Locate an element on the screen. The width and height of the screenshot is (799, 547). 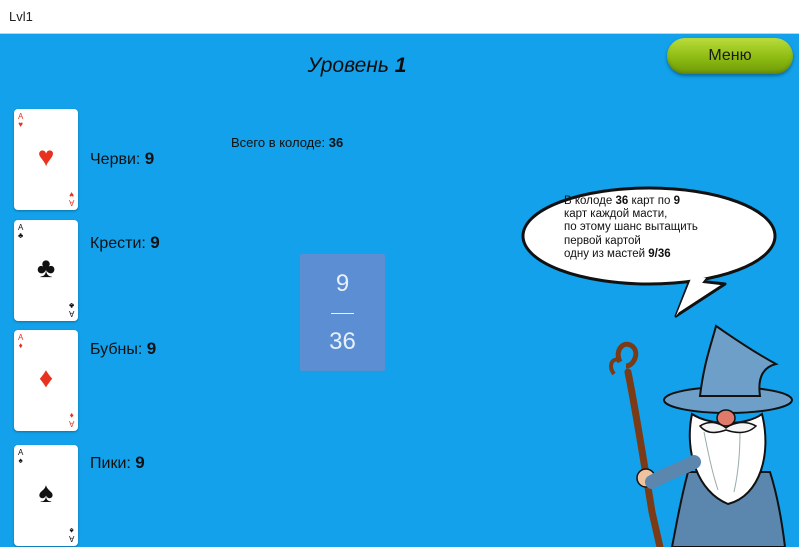
card-corner-bottom: A ♠ is located at coordinates (71, 534).